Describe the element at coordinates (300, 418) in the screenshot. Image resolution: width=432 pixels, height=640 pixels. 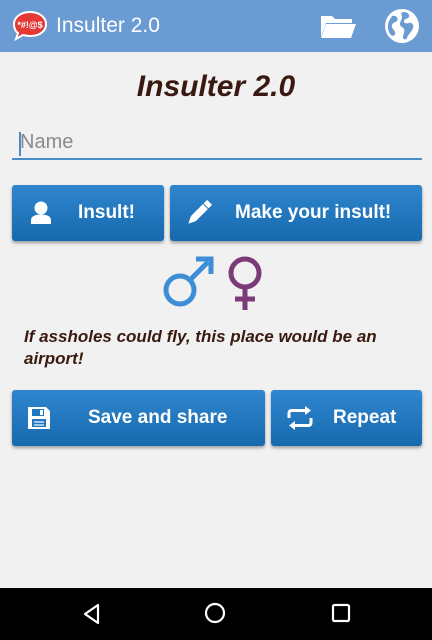
I see `repeat-icon` at that location.